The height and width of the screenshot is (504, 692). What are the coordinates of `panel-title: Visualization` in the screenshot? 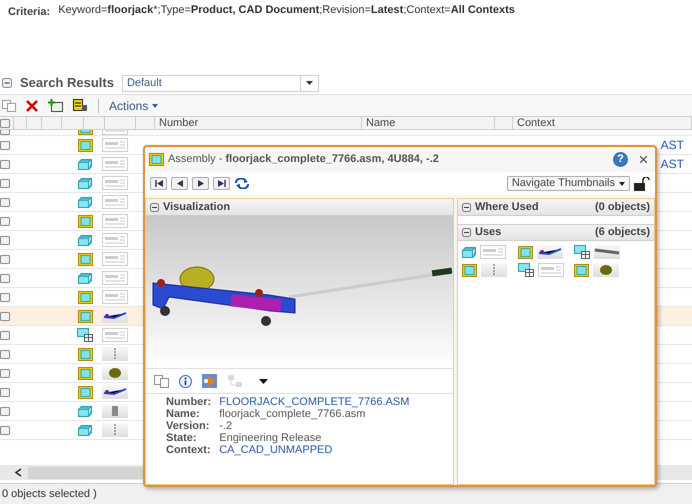 It's located at (196, 207).